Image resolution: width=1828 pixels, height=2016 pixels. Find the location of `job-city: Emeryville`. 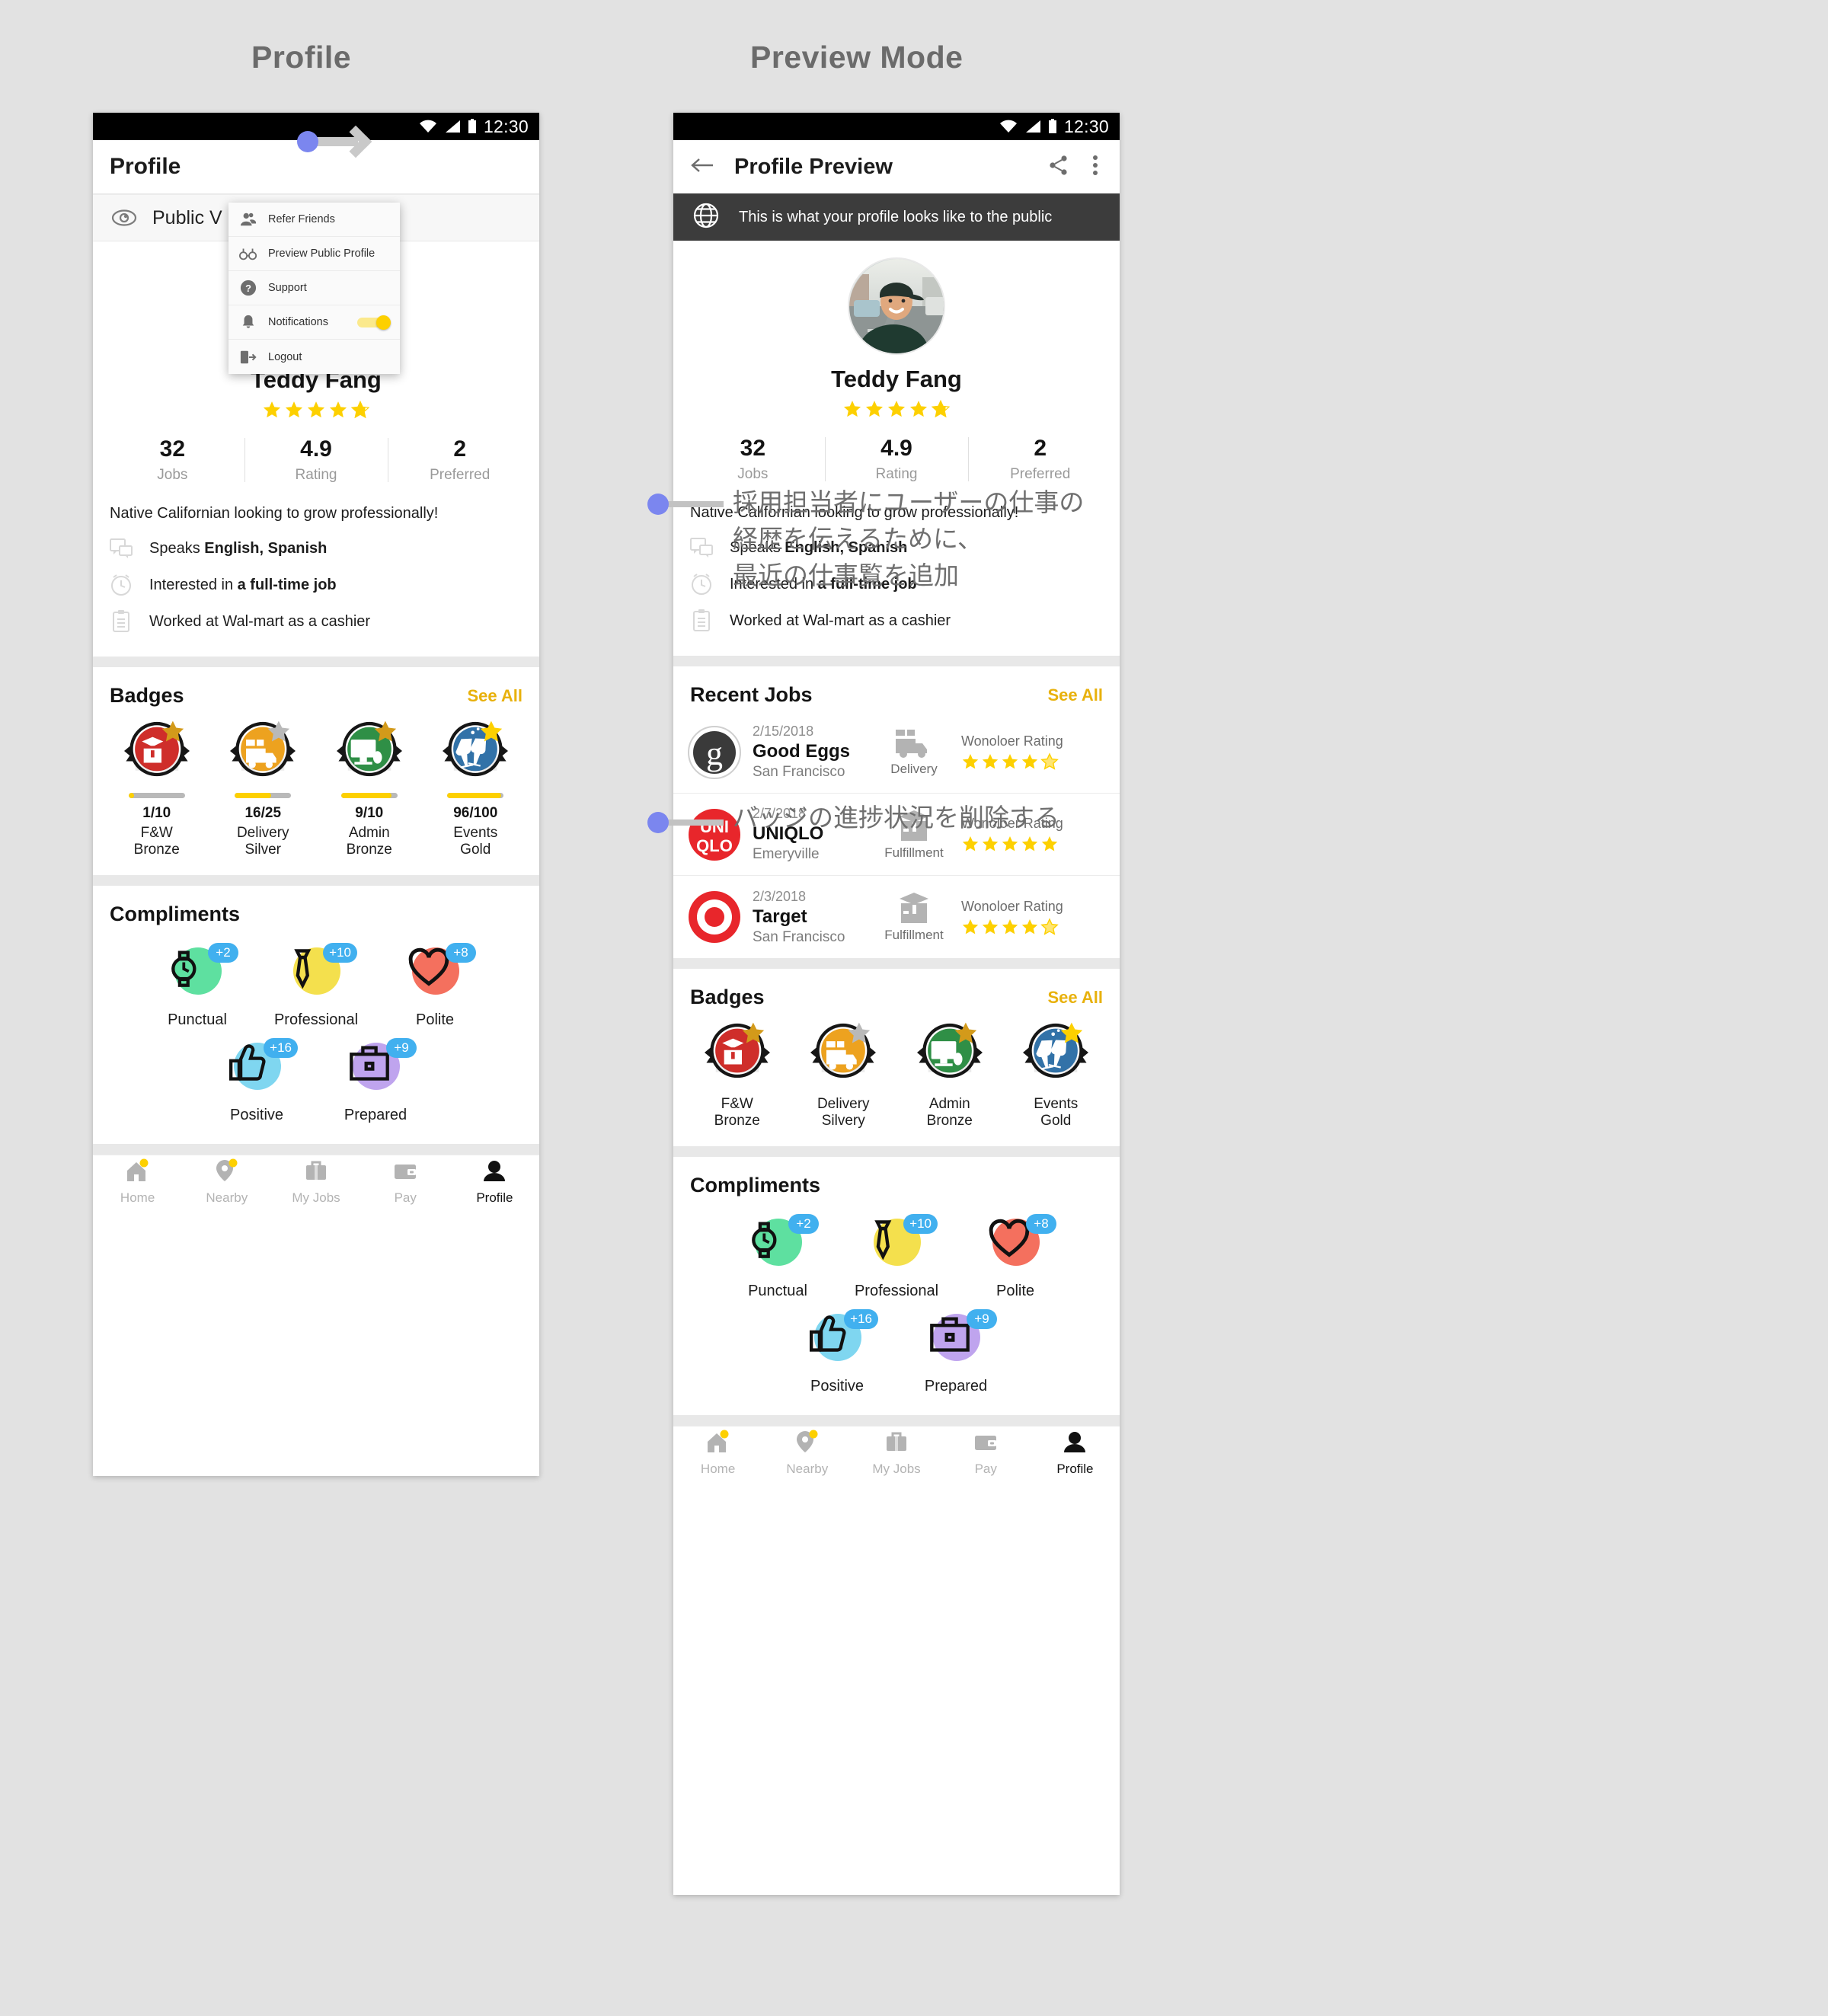

job-city: Emeryville is located at coordinates (786, 854).